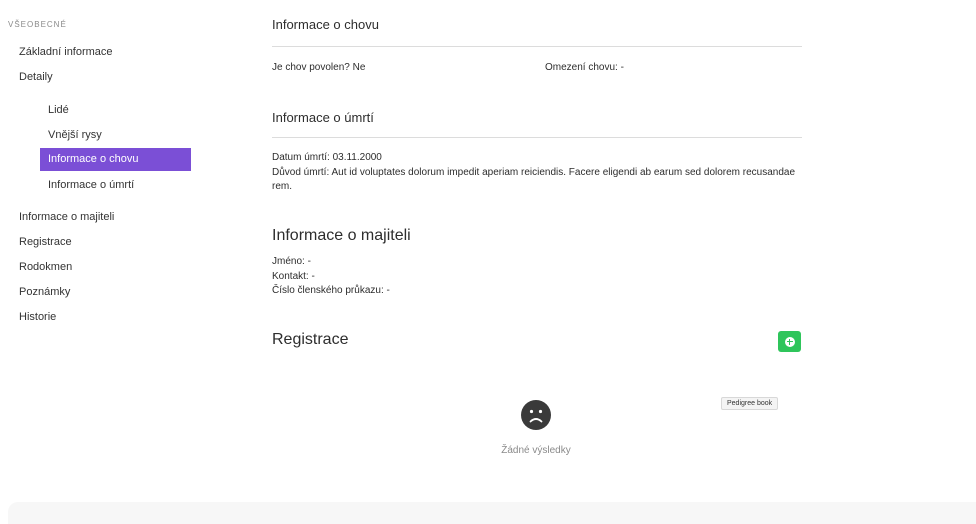 This screenshot has width=976, height=524. Describe the element at coordinates (91, 185) in the screenshot. I see `sidebar-subitem-death-info: Informace o úmrtí` at that location.